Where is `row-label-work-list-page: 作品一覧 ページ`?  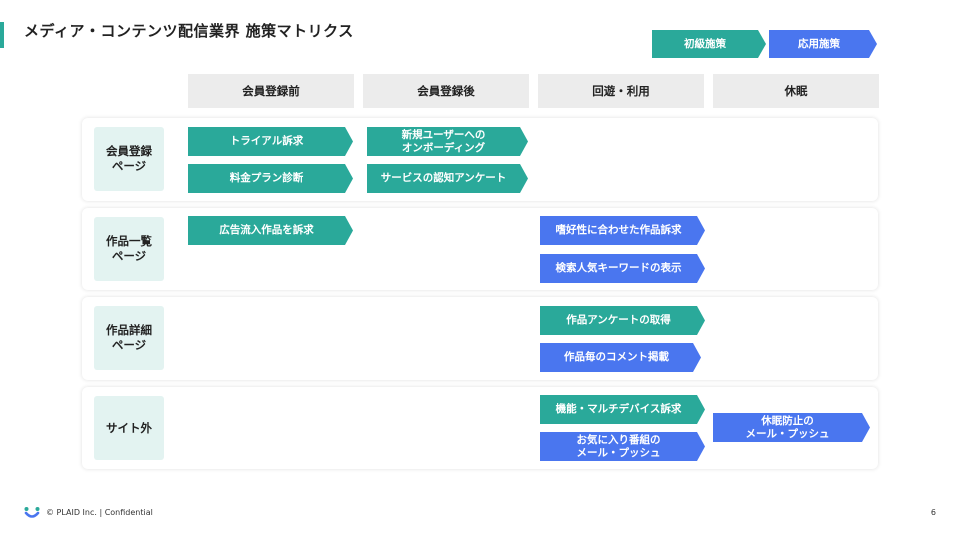 row-label-work-list-page: 作品一覧 ページ is located at coordinates (129, 249).